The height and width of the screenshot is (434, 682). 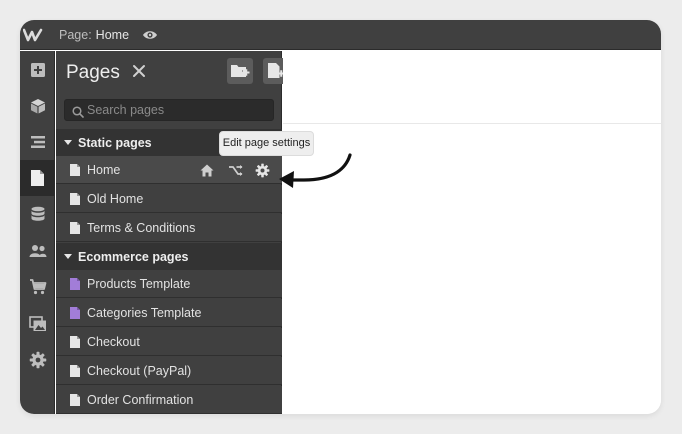 I want to click on search-input, so click(x=177, y=110).